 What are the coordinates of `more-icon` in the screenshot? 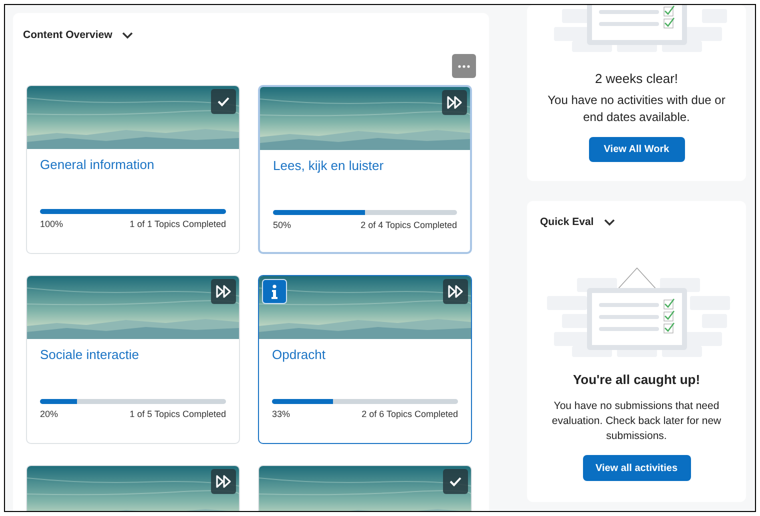 It's located at (464, 66).